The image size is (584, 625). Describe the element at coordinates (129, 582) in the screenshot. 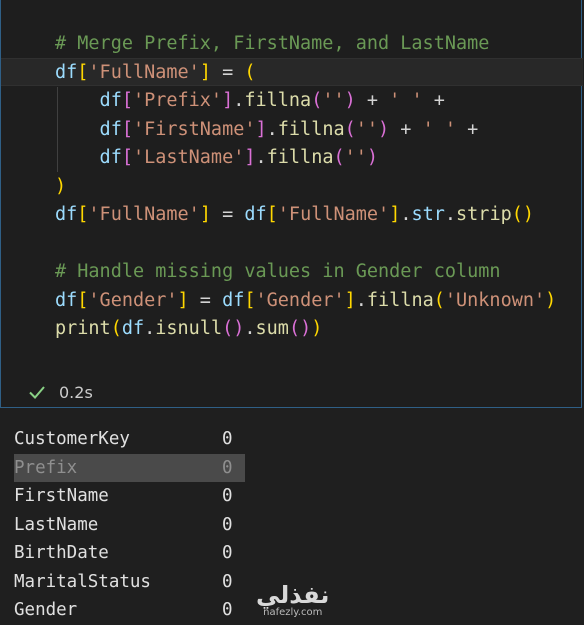

I see `output-row: MaritalStatus 0` at that location.